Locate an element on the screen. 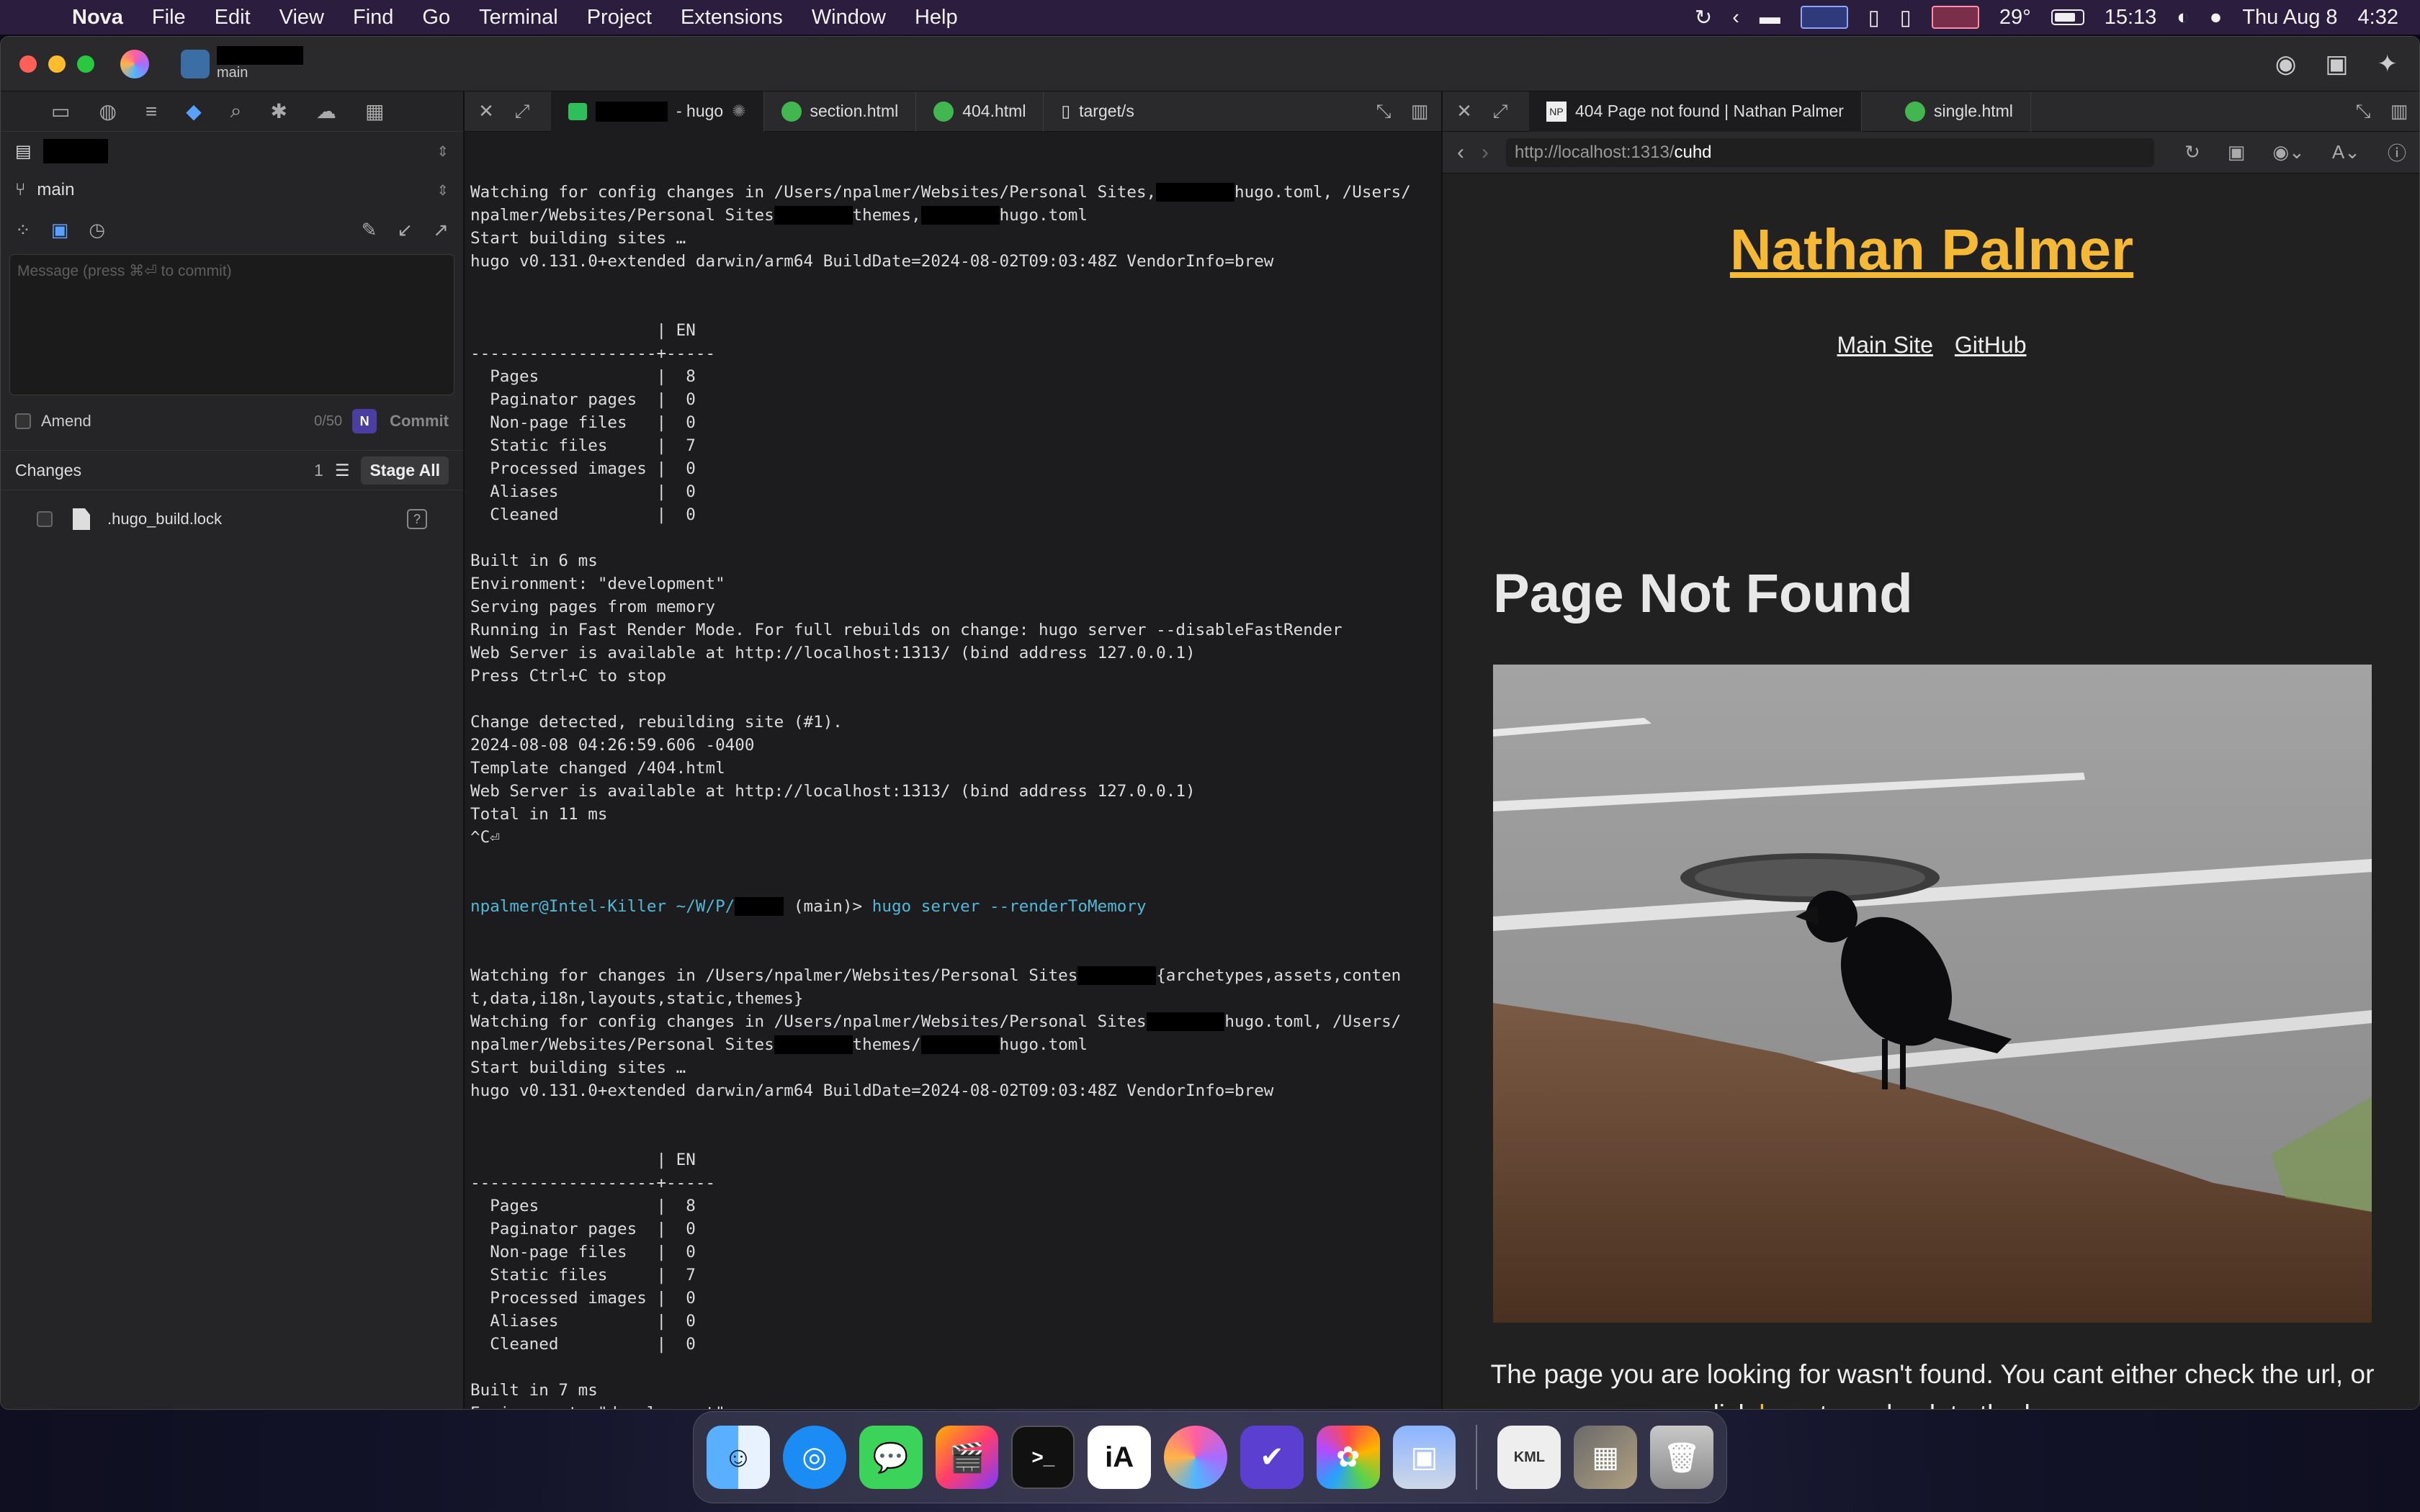  menu-go: Go is located at coordinates (436, 18).